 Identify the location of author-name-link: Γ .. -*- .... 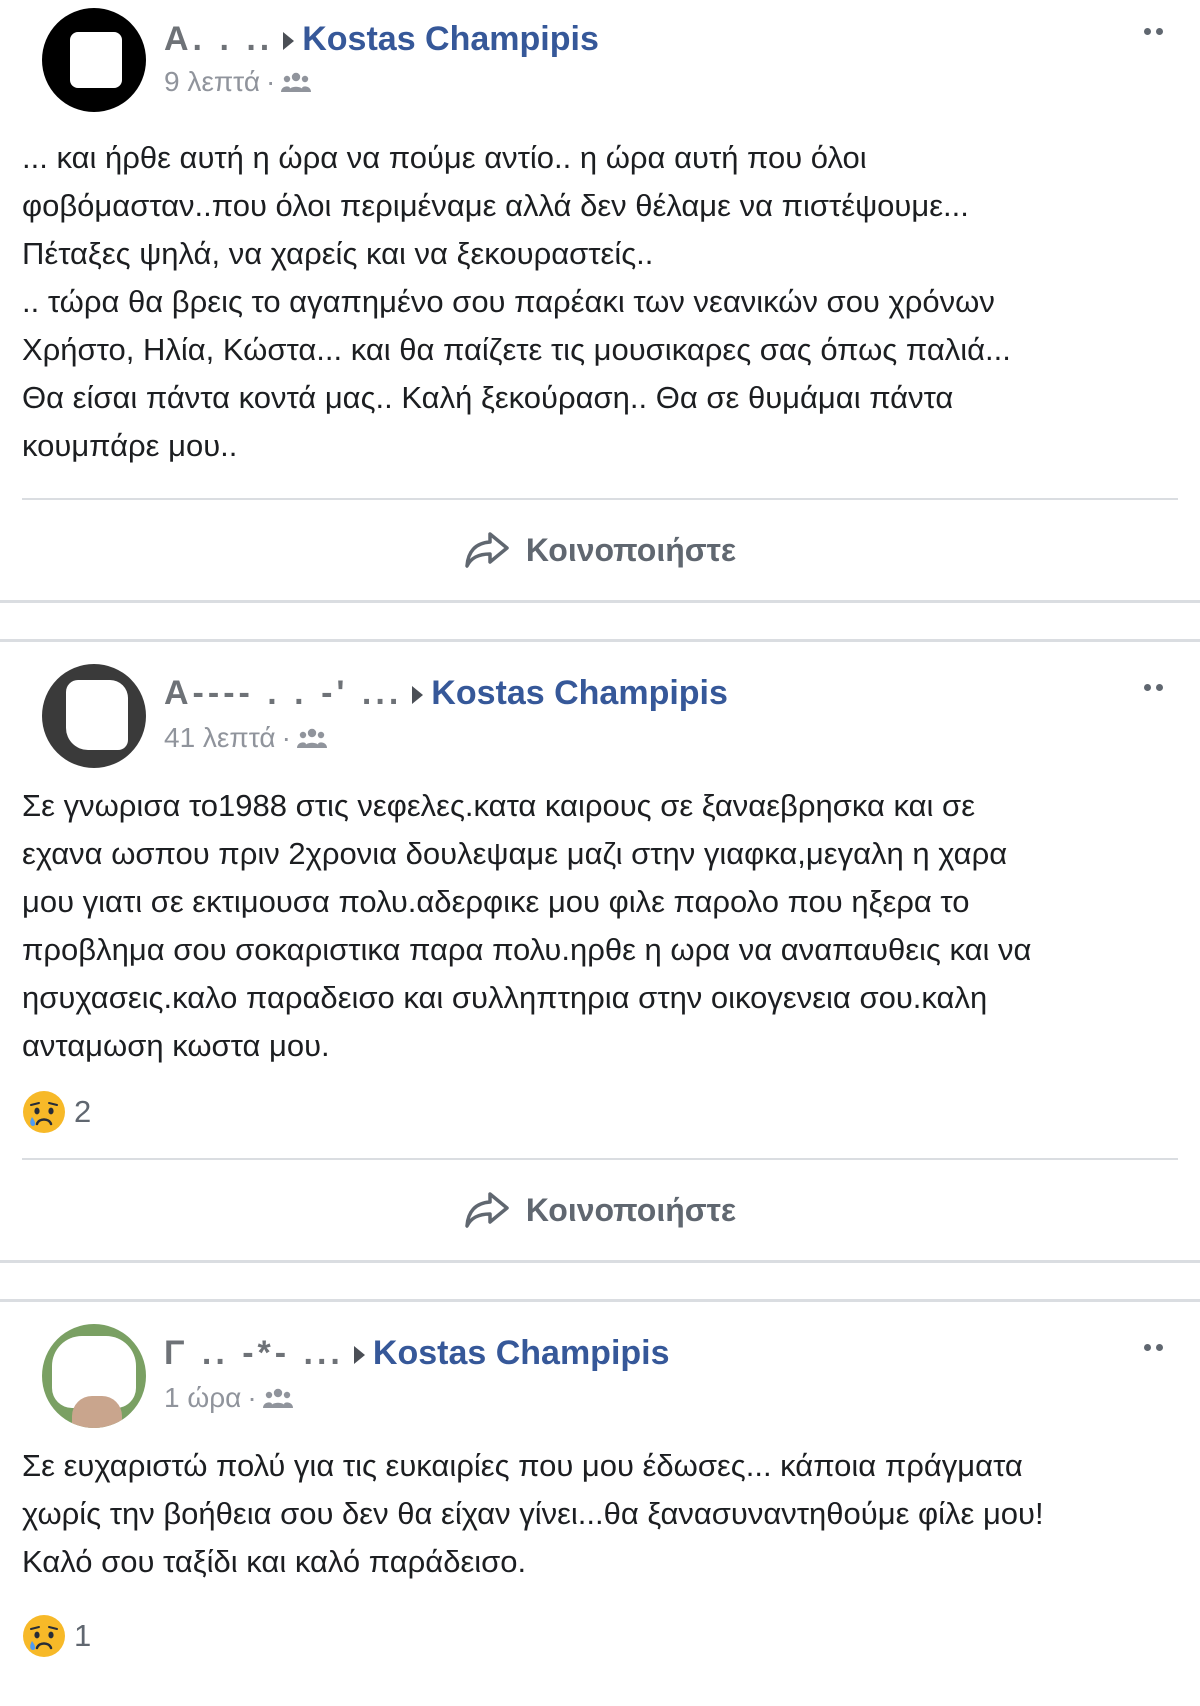
(254, 1353).